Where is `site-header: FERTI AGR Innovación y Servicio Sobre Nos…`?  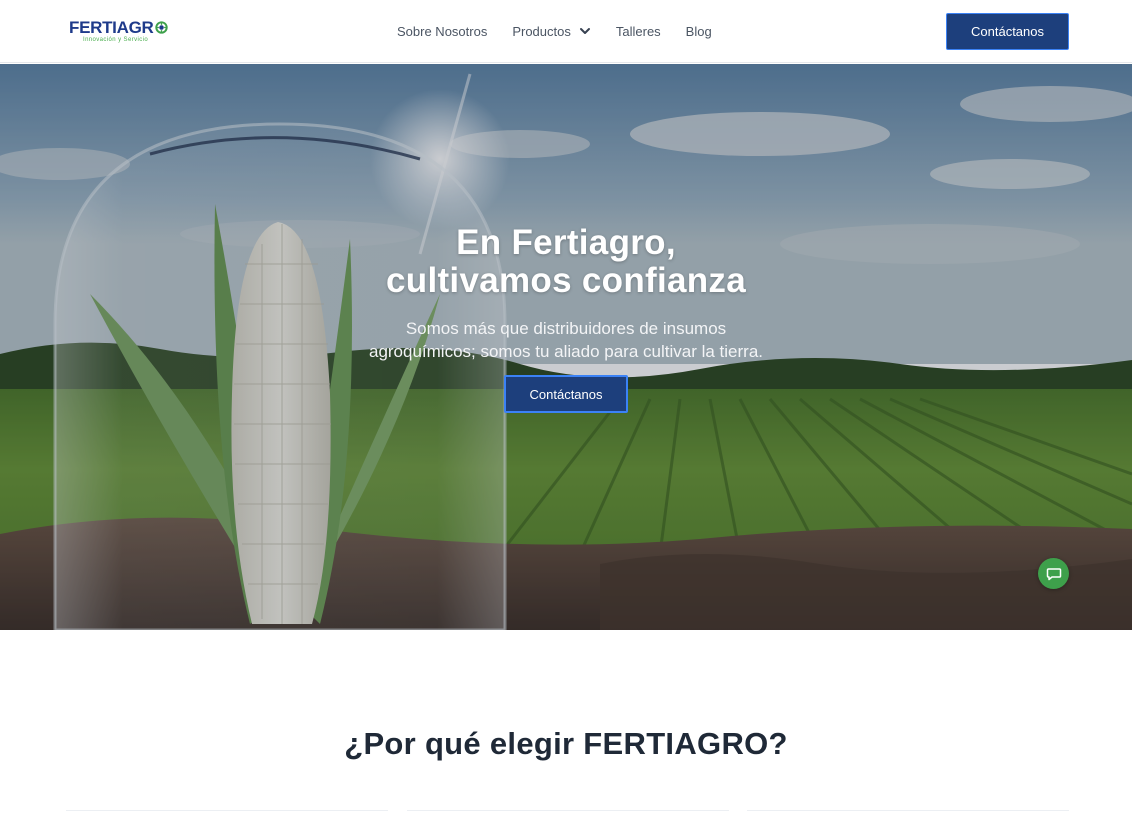
site-header: FERTI AGR Innovación y Servicio Sobre Nos… is located at coordinates (566, 31).